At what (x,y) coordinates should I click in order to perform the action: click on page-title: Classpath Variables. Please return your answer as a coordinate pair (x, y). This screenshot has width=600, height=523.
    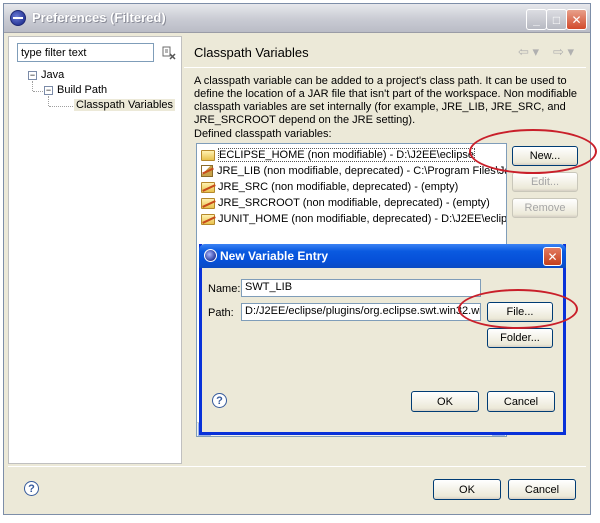
    Looking at the image, I should click on (251, 52).